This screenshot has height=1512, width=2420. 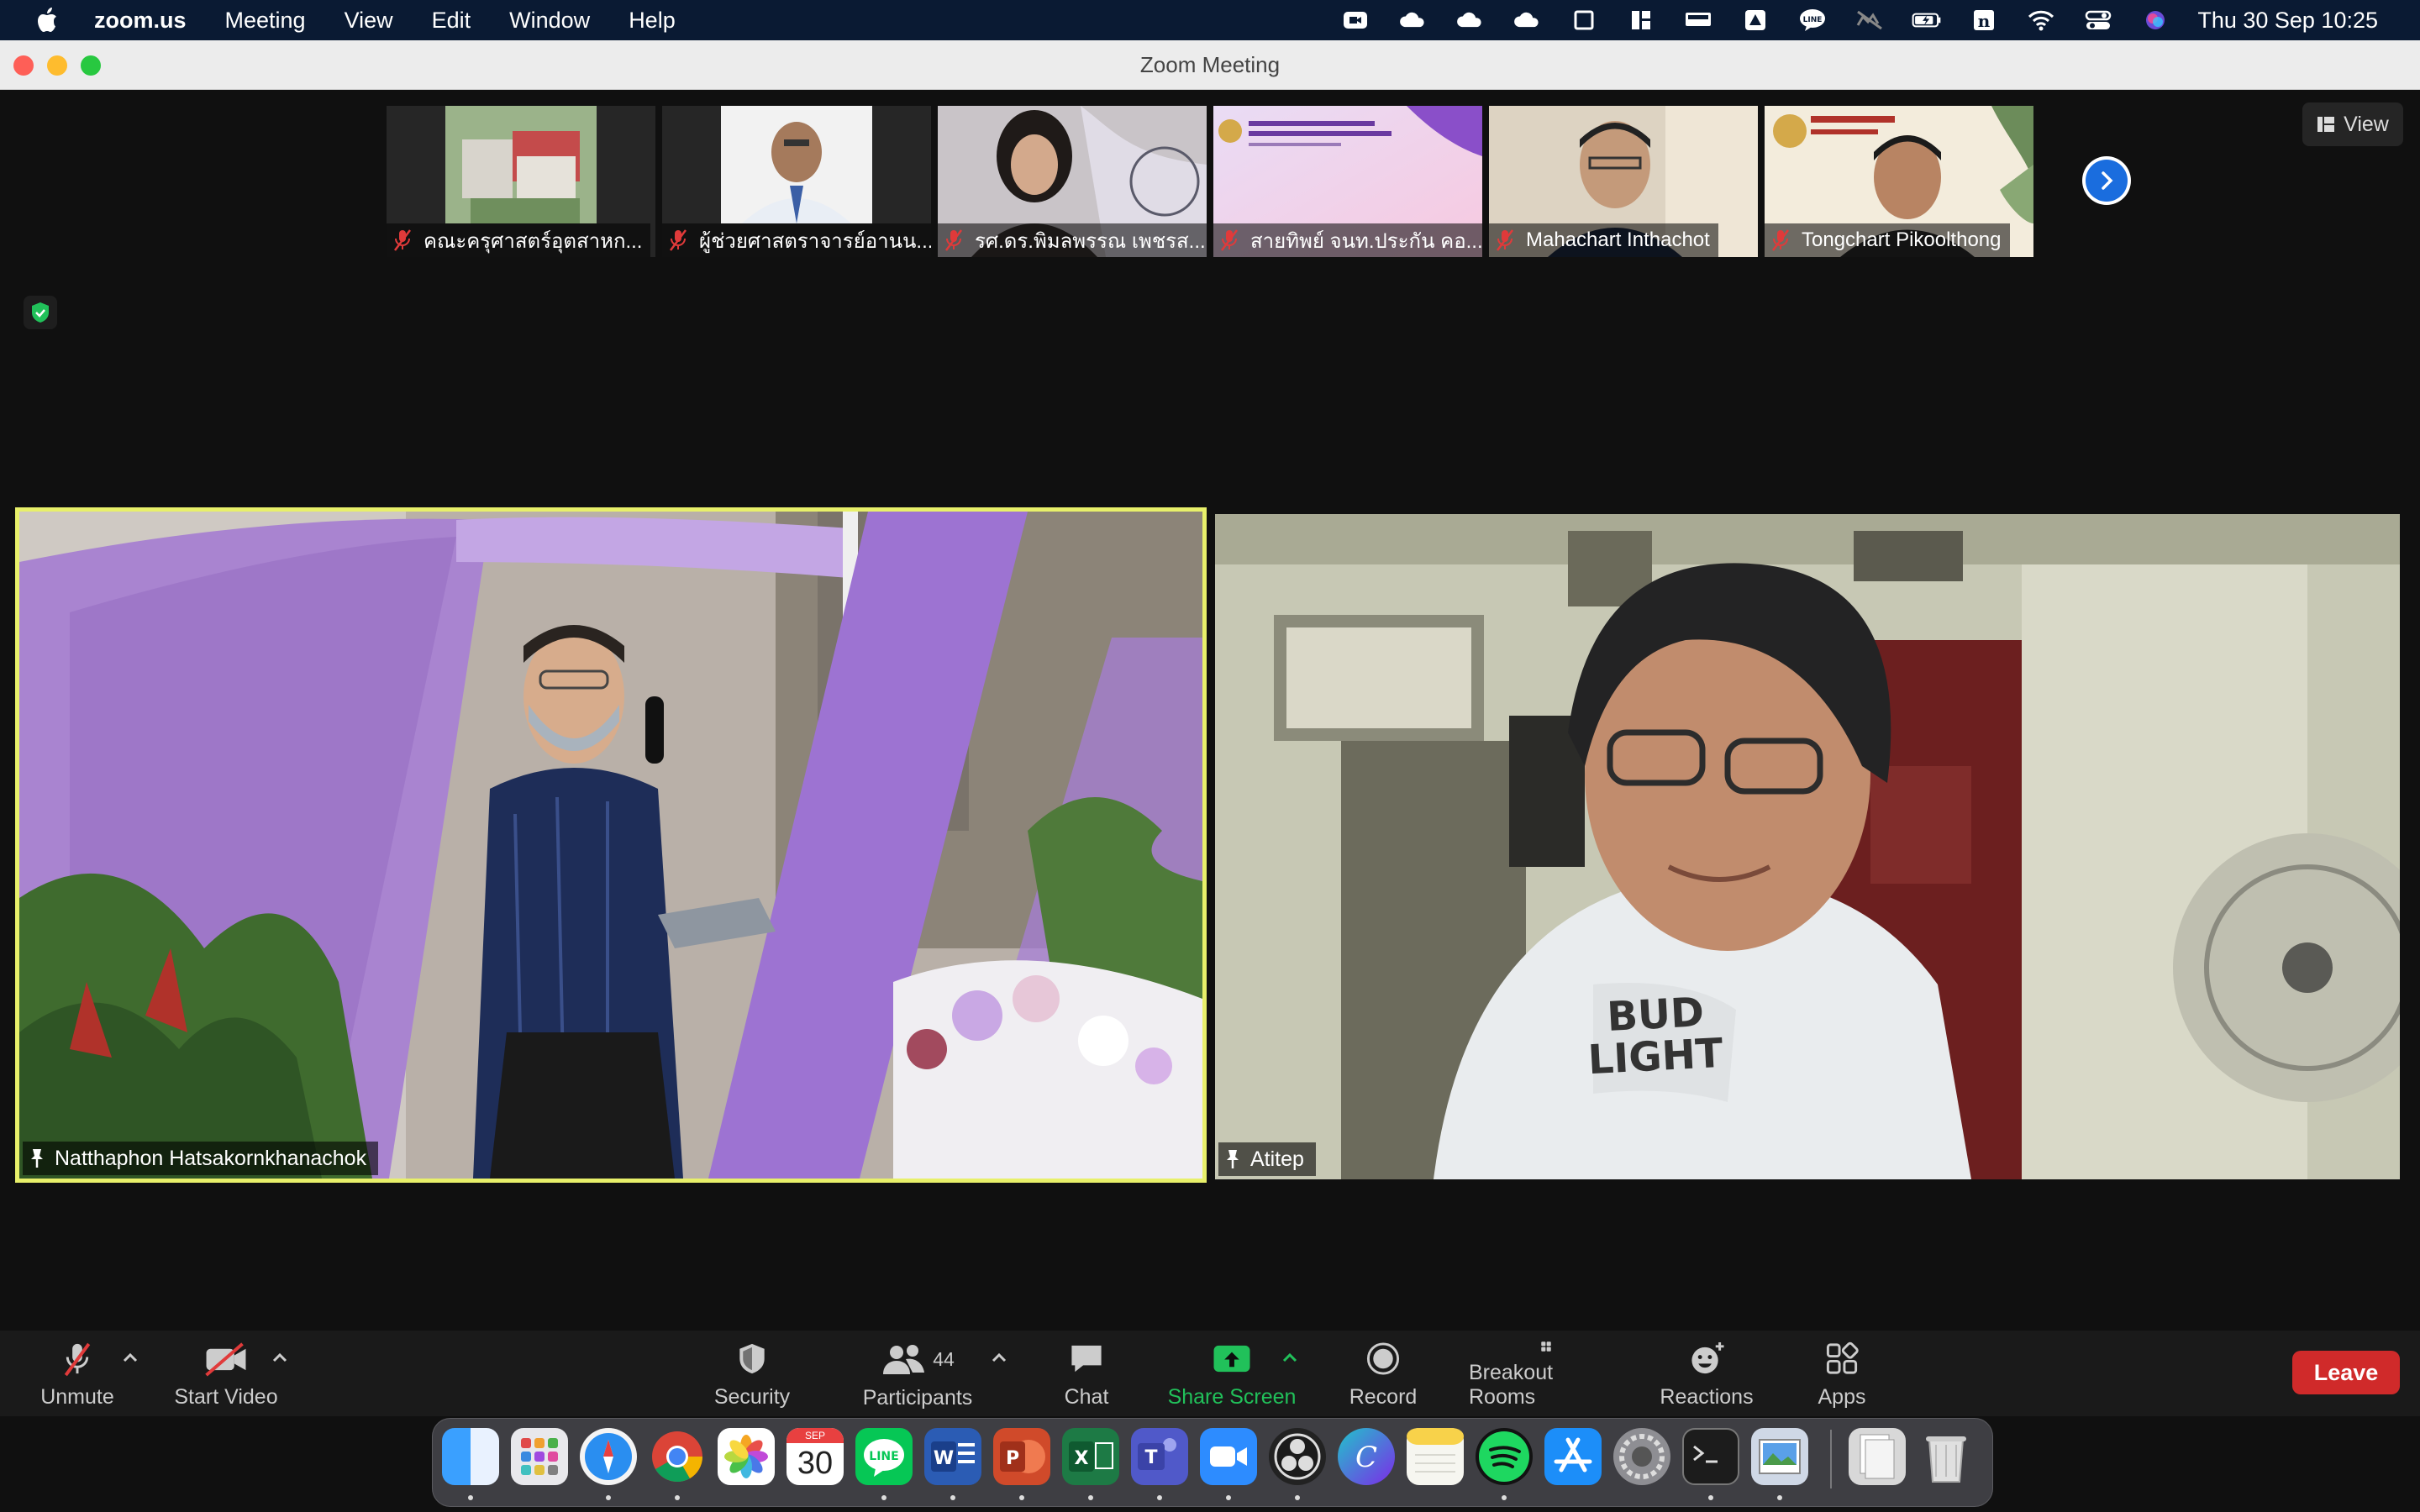 What do you see at coordinates (130, 1357) in the screenshot?
I see `audio-options-caret-icon` at bounding box center [130, 1357].